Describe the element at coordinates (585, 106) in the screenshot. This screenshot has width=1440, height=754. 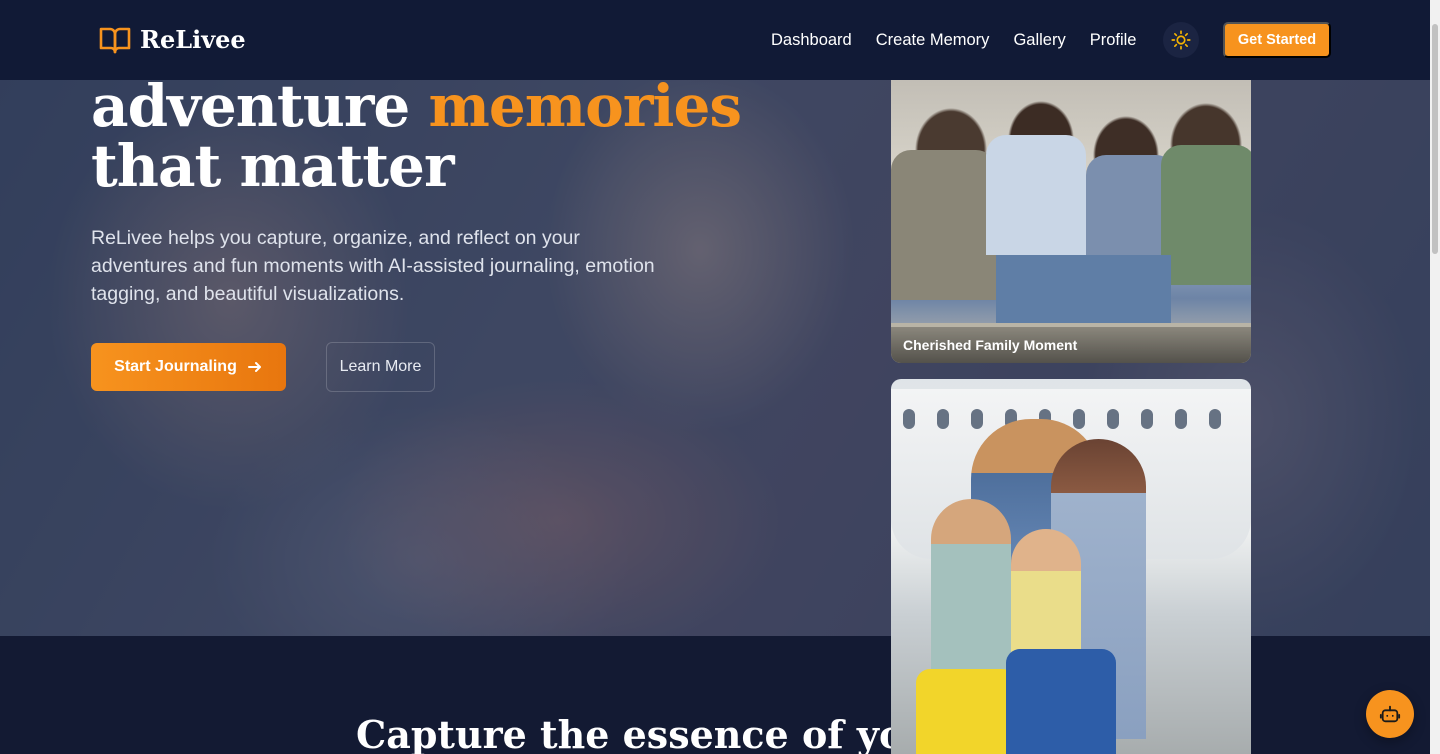
I see `headline-accent: memories` at that location.